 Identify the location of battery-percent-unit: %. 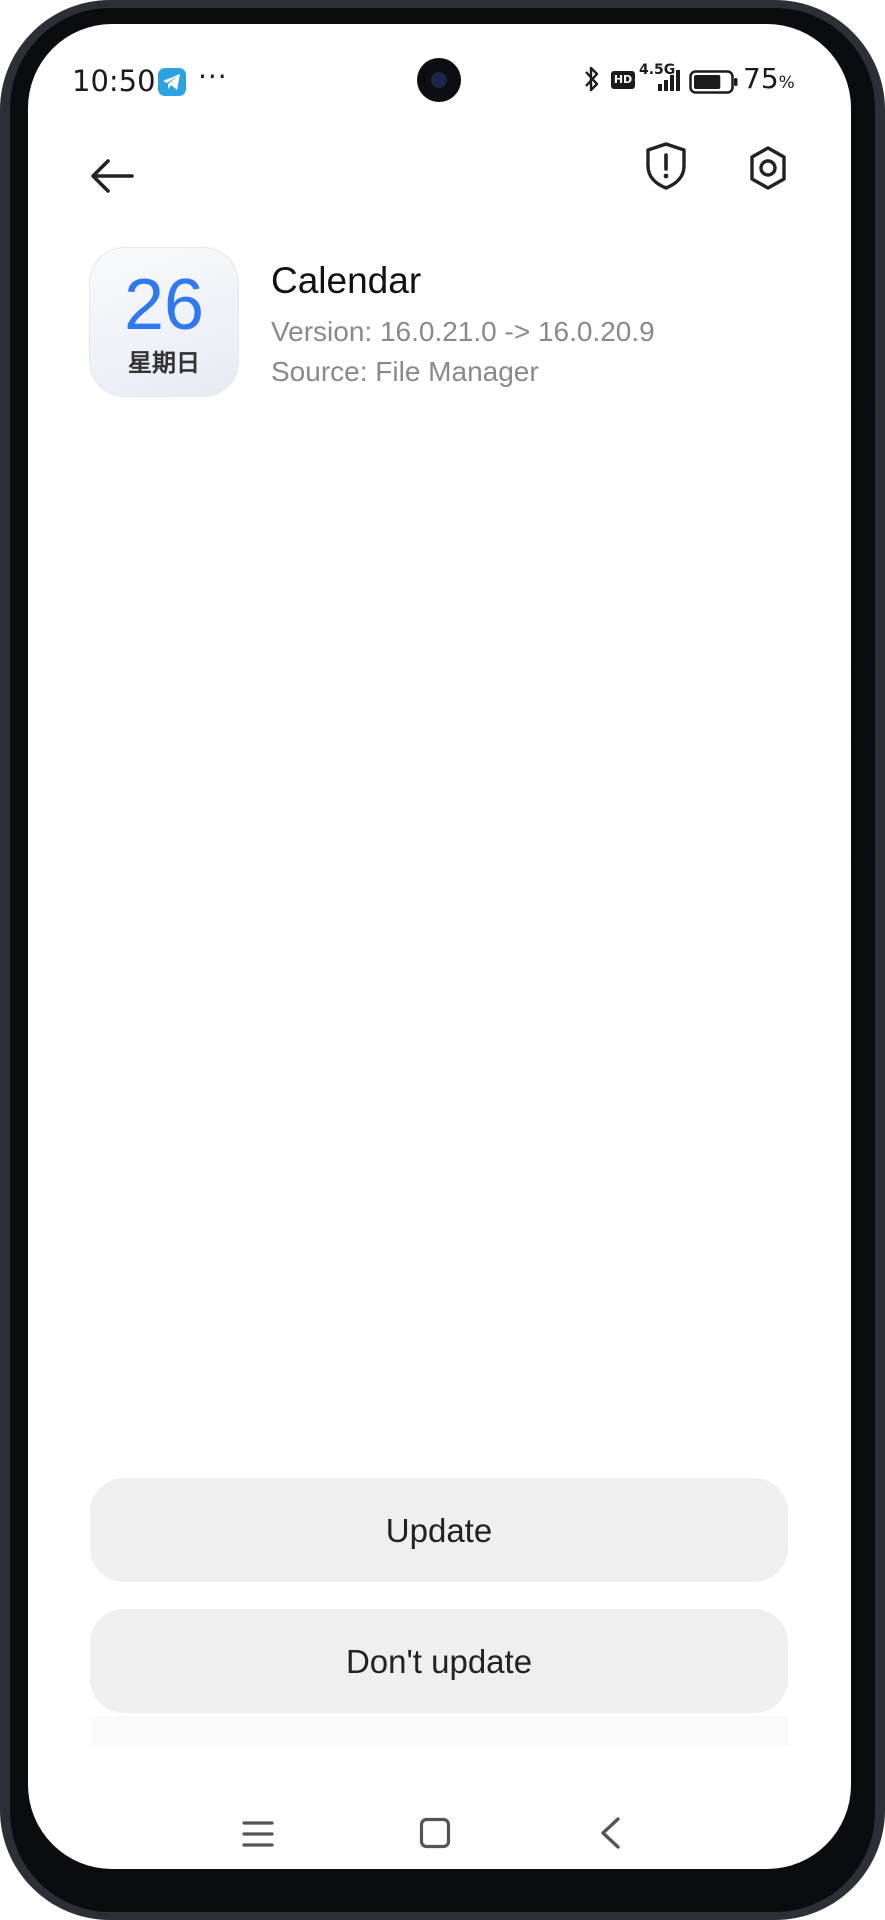
(786, 83).